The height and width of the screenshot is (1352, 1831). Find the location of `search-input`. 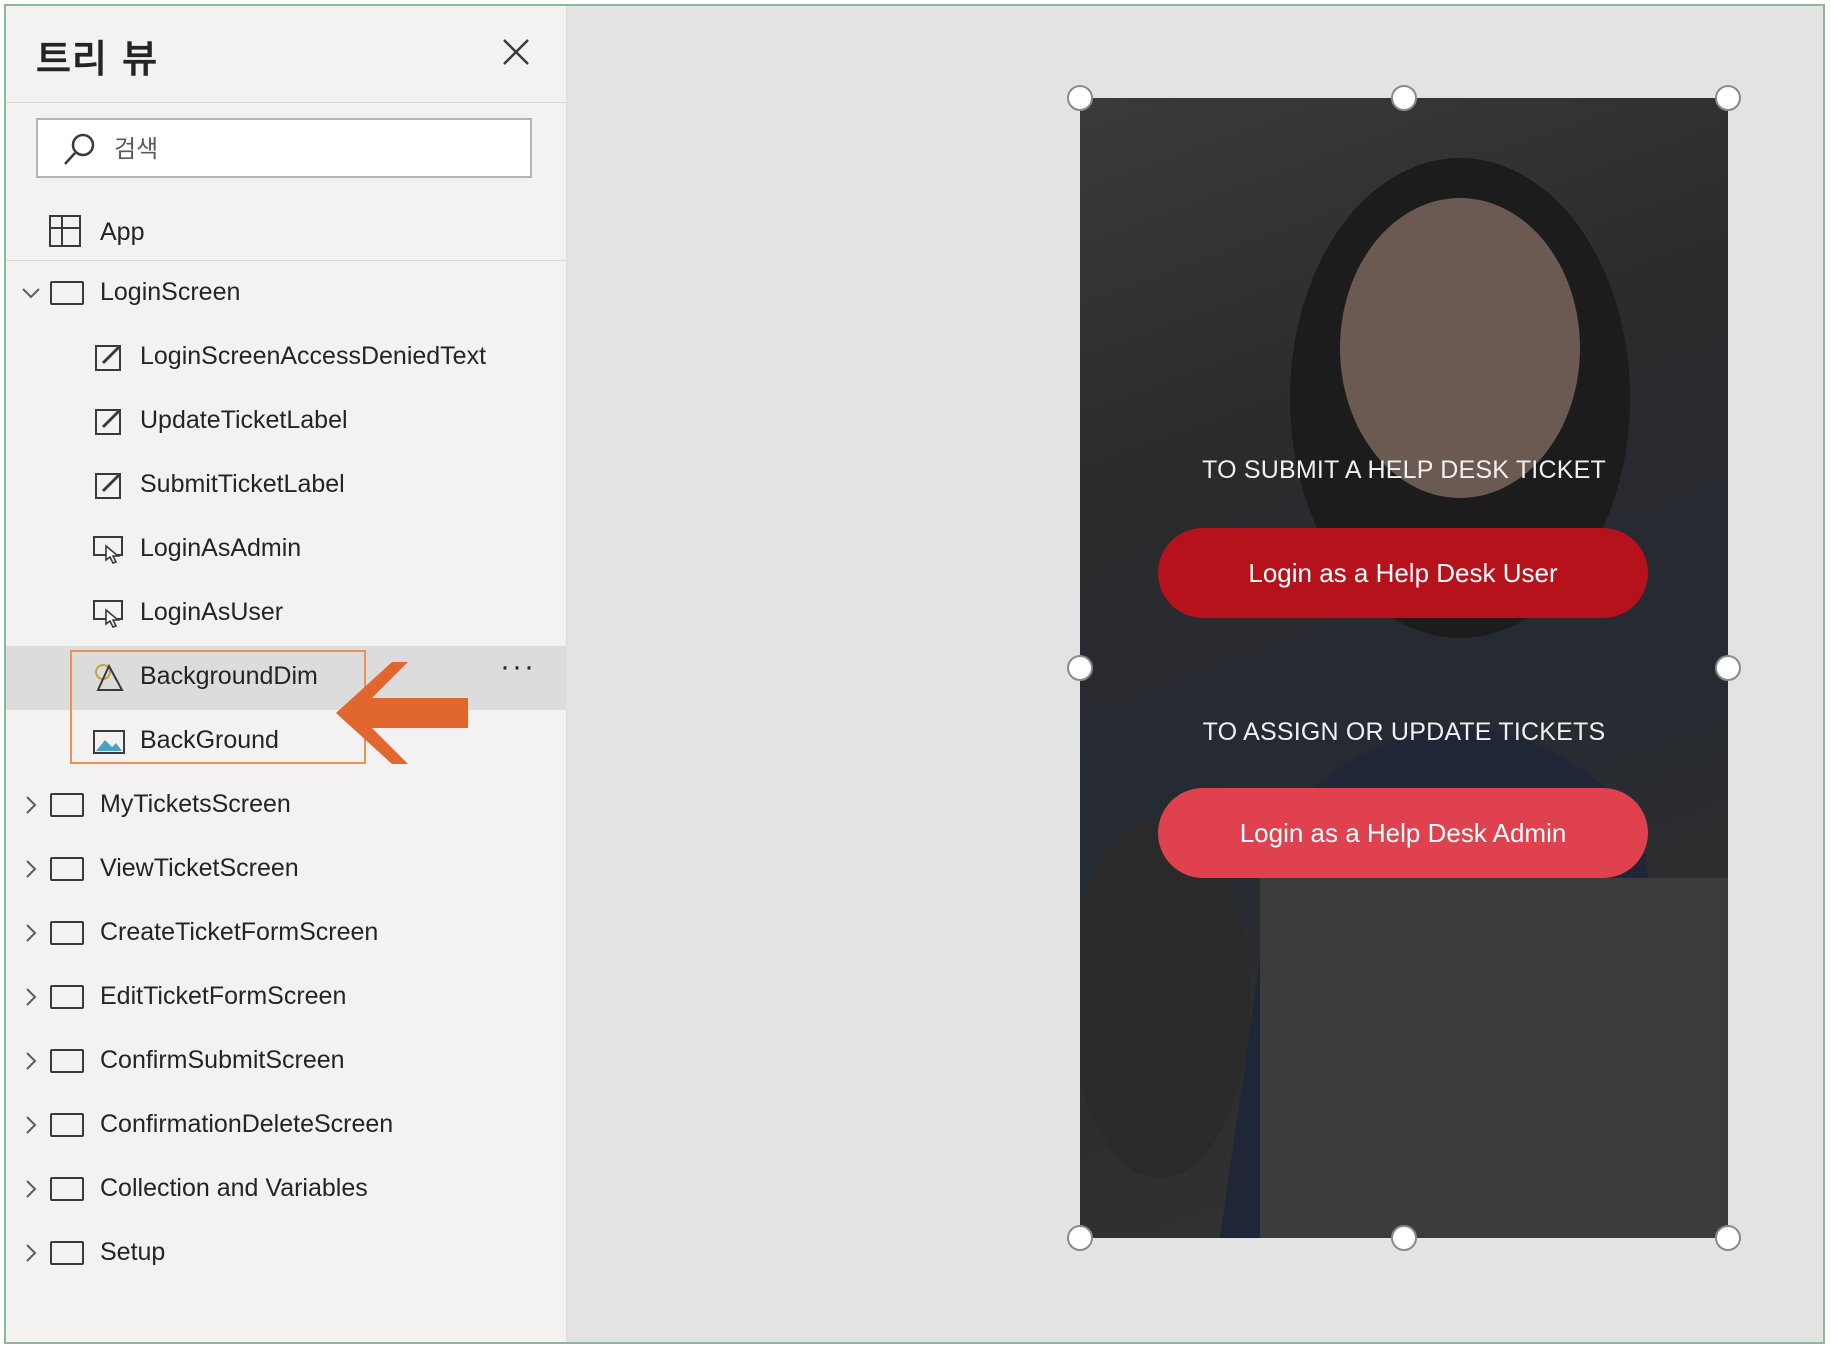

search-input is located at coordinates (314, 149).